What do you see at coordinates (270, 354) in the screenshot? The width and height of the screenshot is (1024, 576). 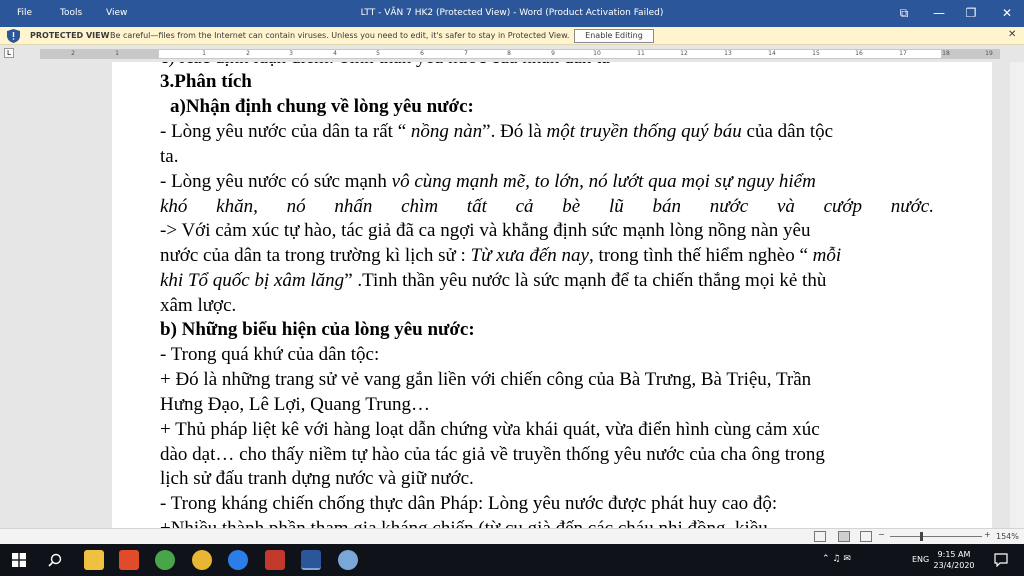 I see `doc-line: - Trong quá khứ của dân tộc:` at bounding box center [270, 354].